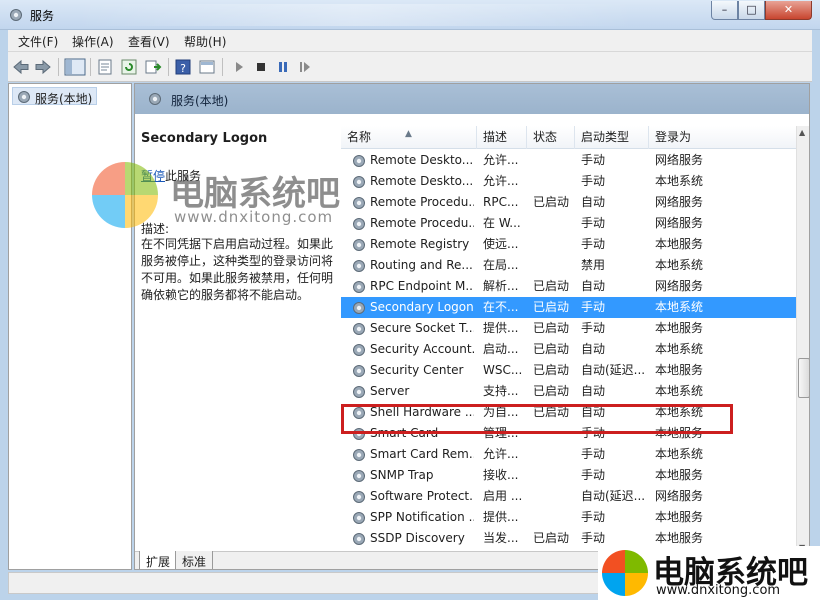  I want to click on play-icon, so click(239, 67).